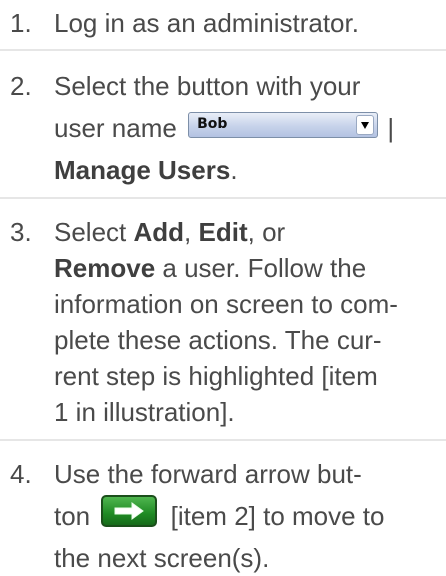  Describe the element at coordinates (21, 474) in the screenshot. I see `step-number: 4.` at that location.